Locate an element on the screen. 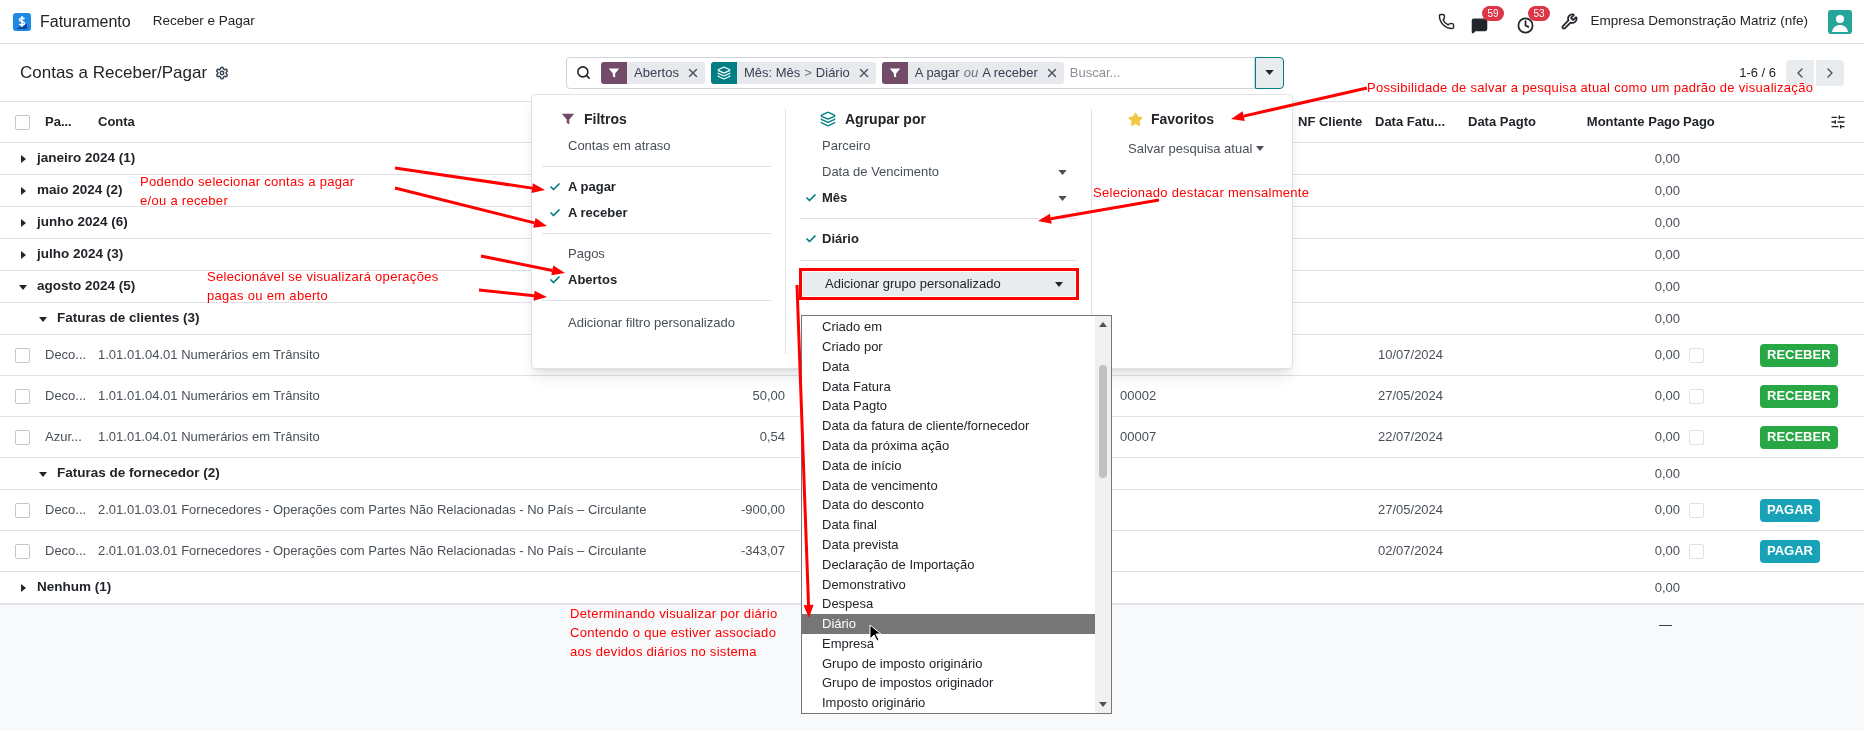 The width and height of the screenshot is (1864, 731). group-by-option: Diário is located at coordinates (938, 239).